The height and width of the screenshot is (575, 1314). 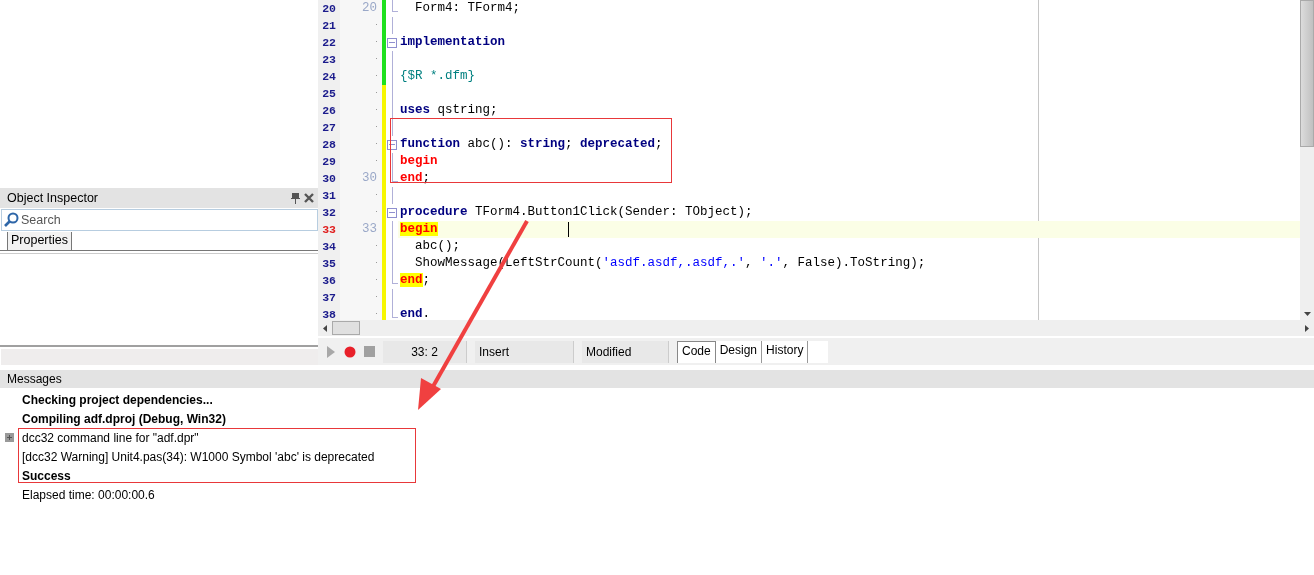 What do you see at coordinates (437, 76) in the screenshot?
I see `code-line: {$R *.dfm}` at bounding box center [437, 76].